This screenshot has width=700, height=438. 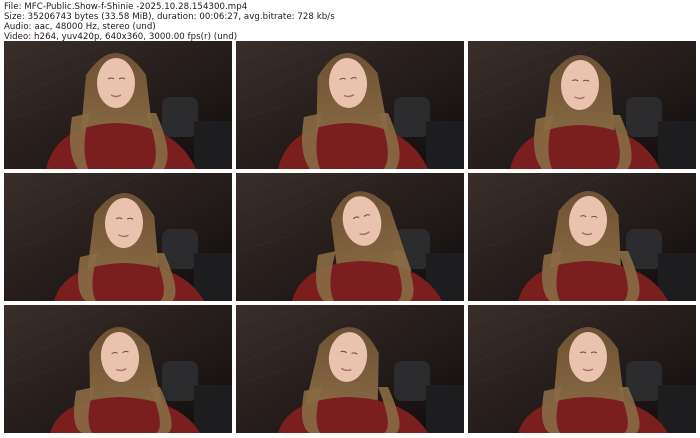 I want to click on audio-info-line: Audio: aac, 48000 Hz, stereo (und), so click(x=80, y=27).